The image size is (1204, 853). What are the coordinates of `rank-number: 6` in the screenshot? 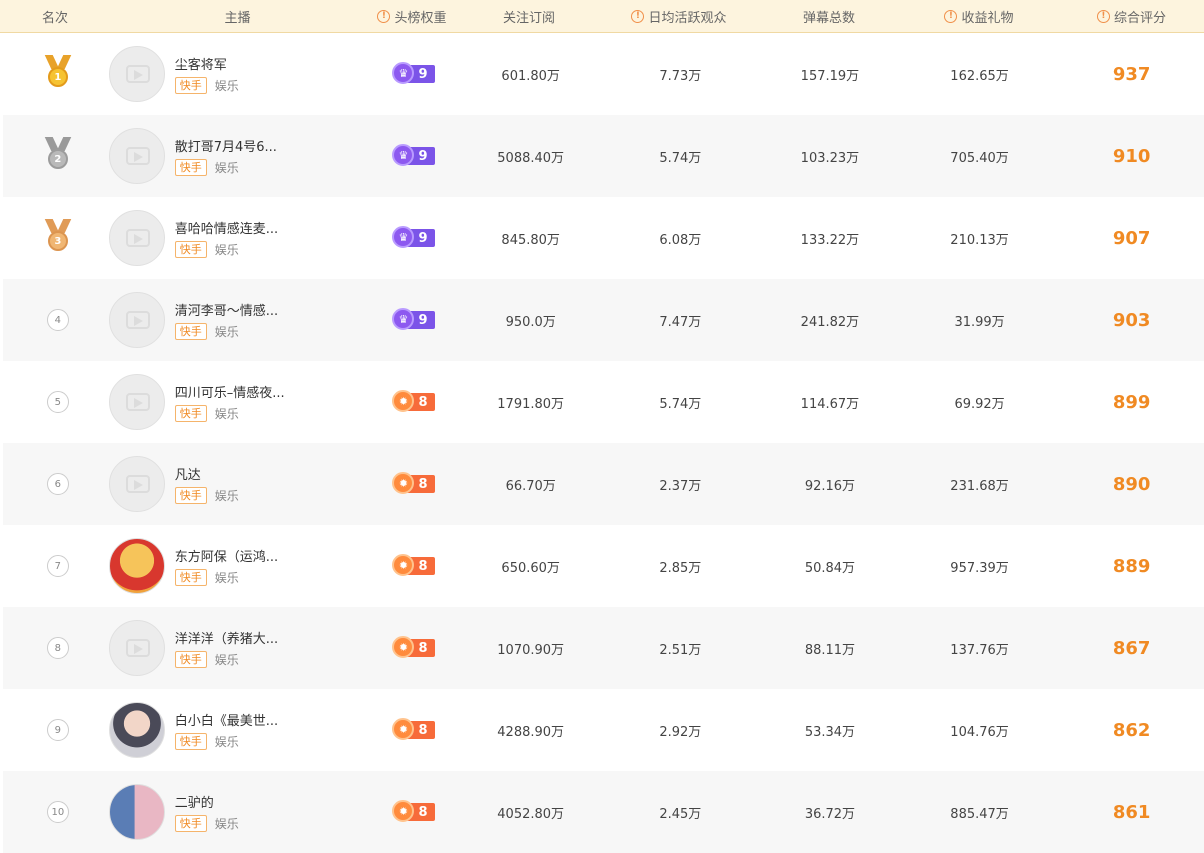 It's located at (57, 484).